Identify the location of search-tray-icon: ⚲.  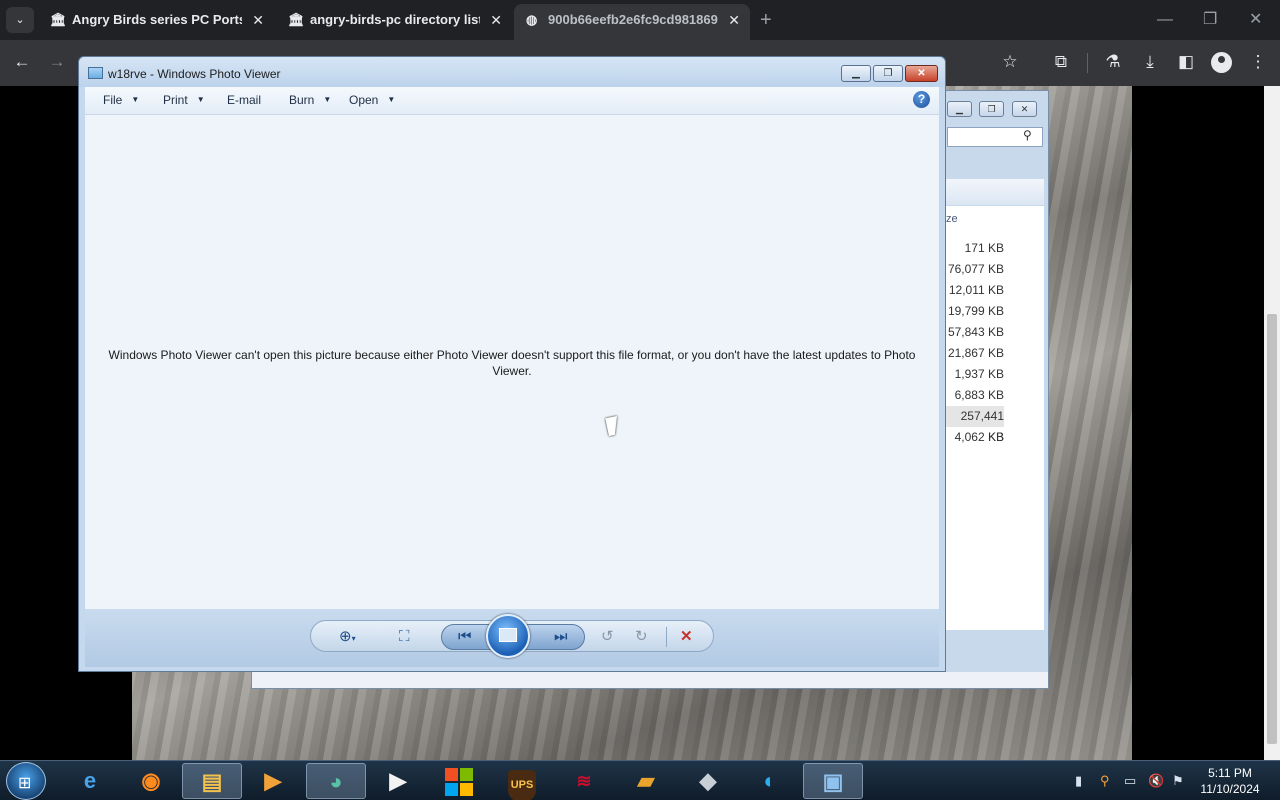
(1105, 781).